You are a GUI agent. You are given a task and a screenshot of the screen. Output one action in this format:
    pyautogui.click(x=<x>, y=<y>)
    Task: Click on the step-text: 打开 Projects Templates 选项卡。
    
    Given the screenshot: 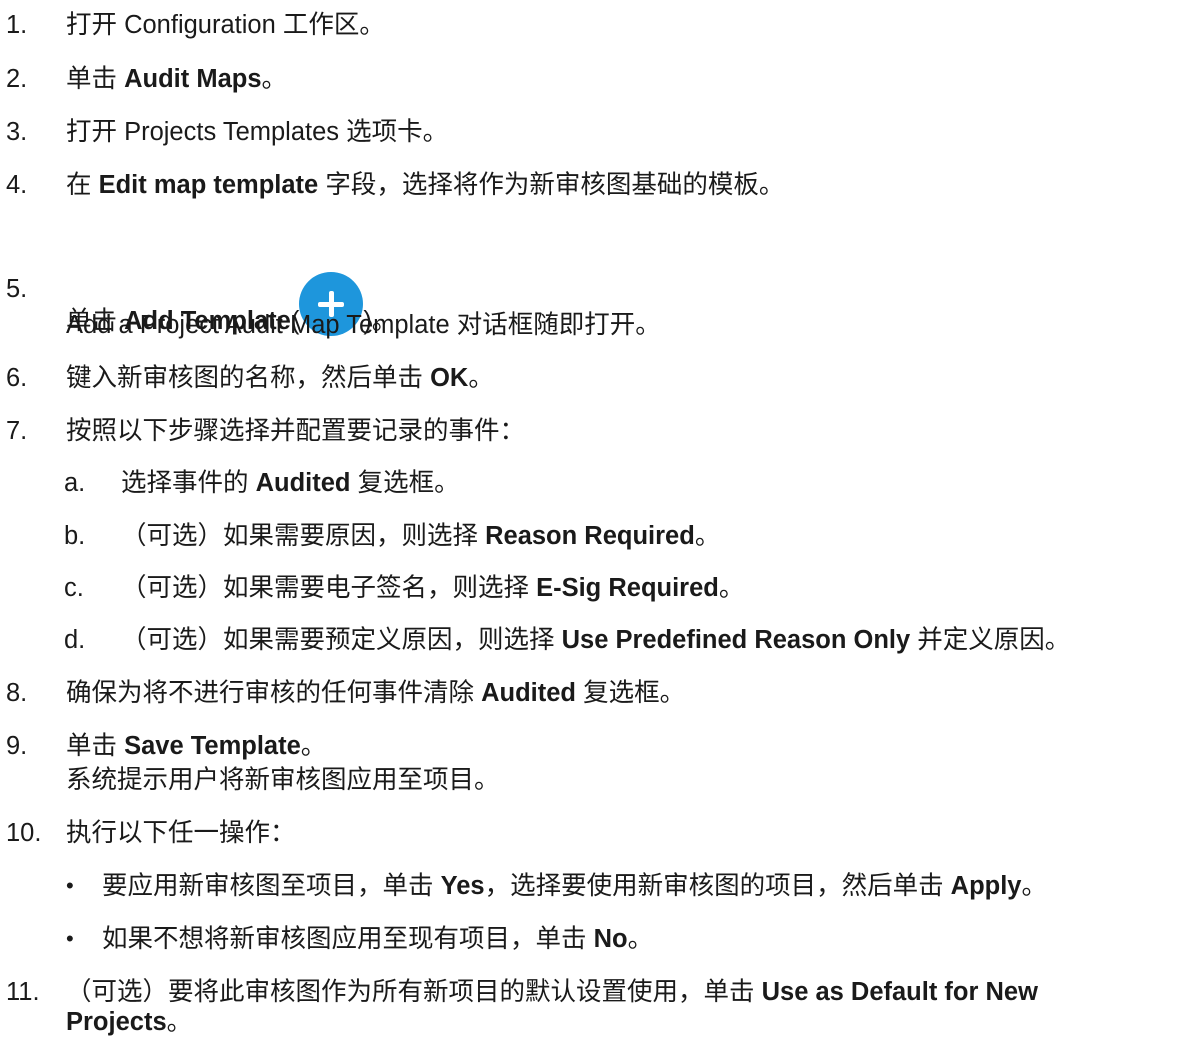 What is the action you would take?
    pyautogui.click(x=257, y=132)
    